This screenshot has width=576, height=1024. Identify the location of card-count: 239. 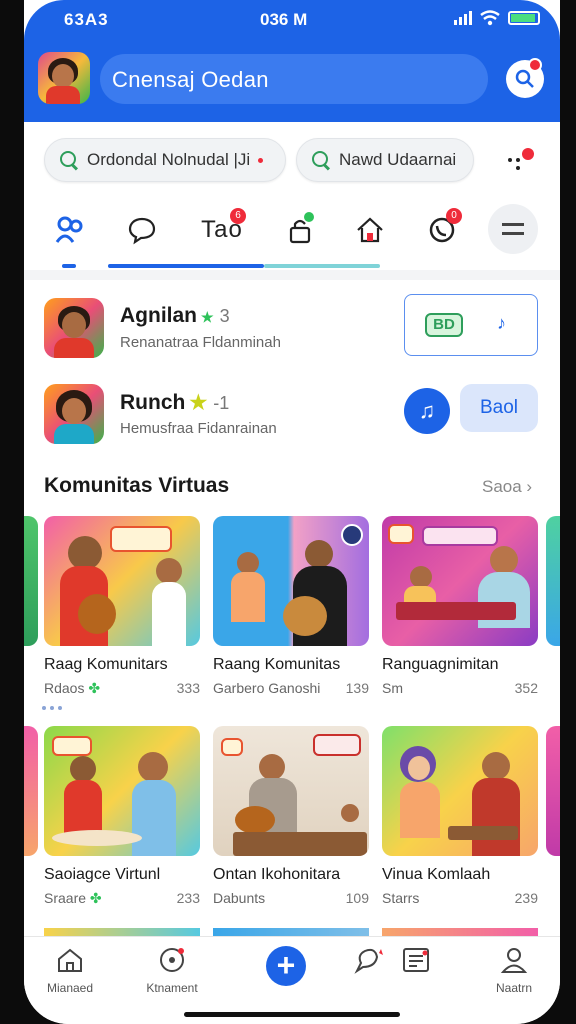
(526, 898).